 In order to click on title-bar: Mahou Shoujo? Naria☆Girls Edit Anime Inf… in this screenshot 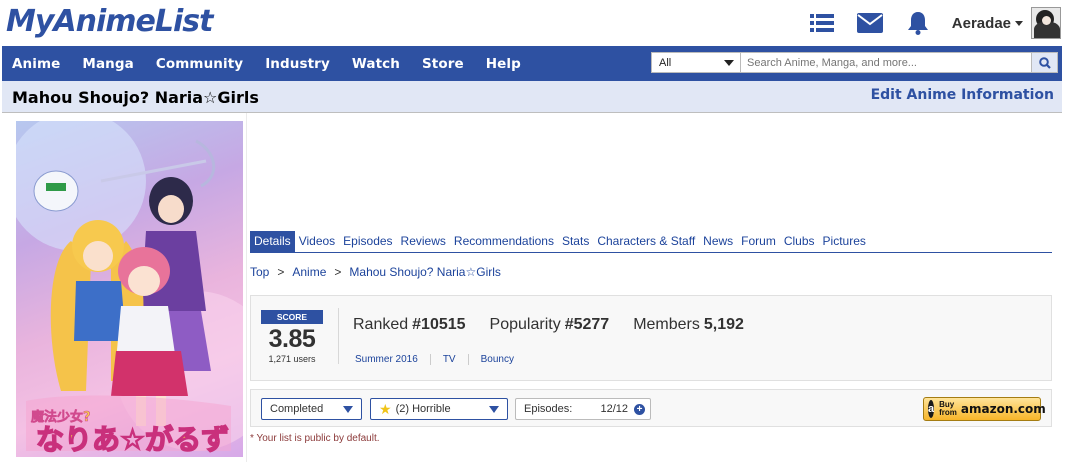, I will do `click(532, 97)`.